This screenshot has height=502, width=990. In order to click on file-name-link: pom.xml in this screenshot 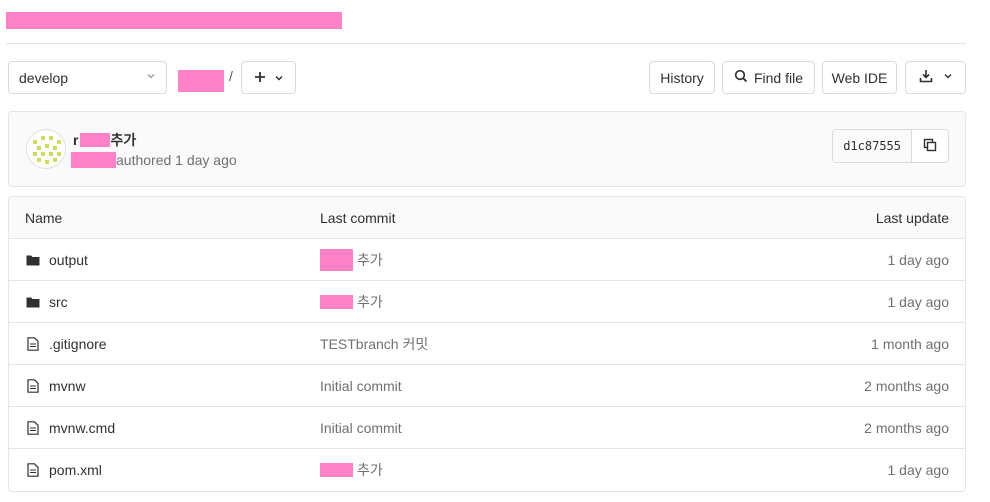, I will do `click(75, 470)`.